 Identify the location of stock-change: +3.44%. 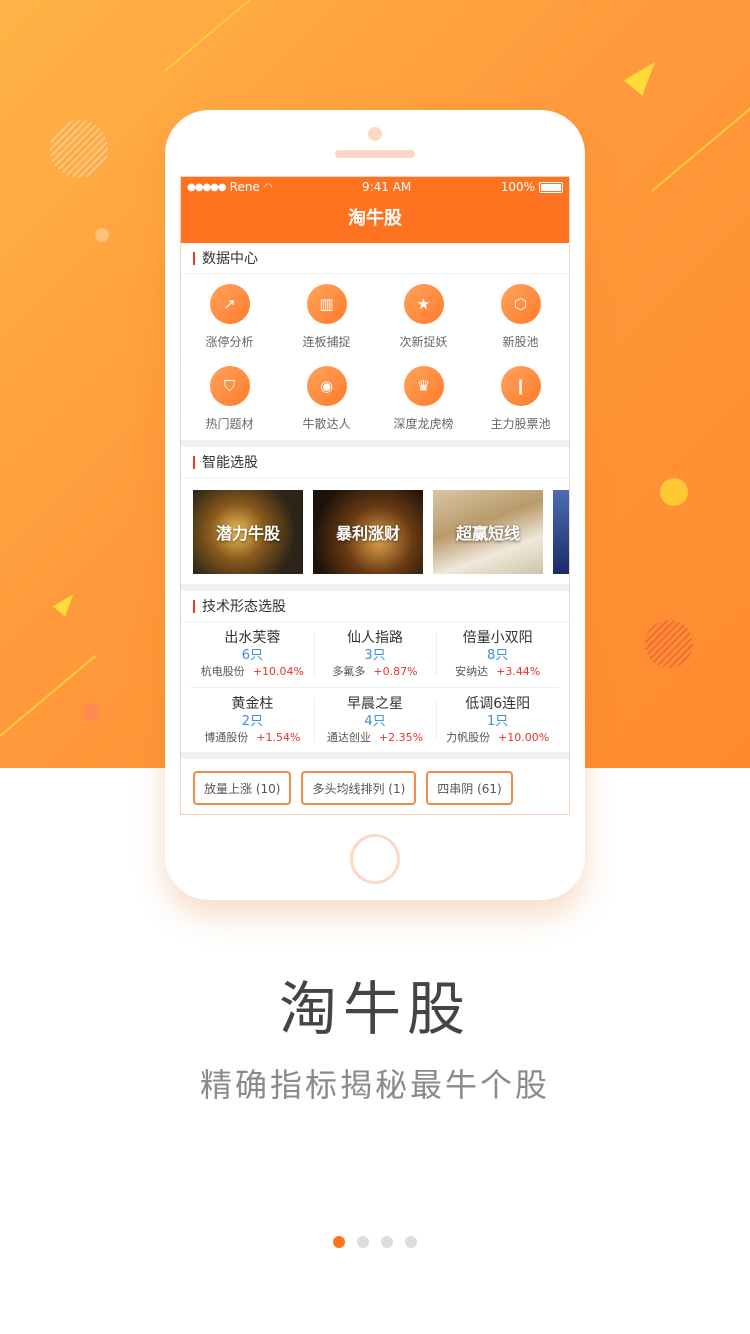
(518, 671).